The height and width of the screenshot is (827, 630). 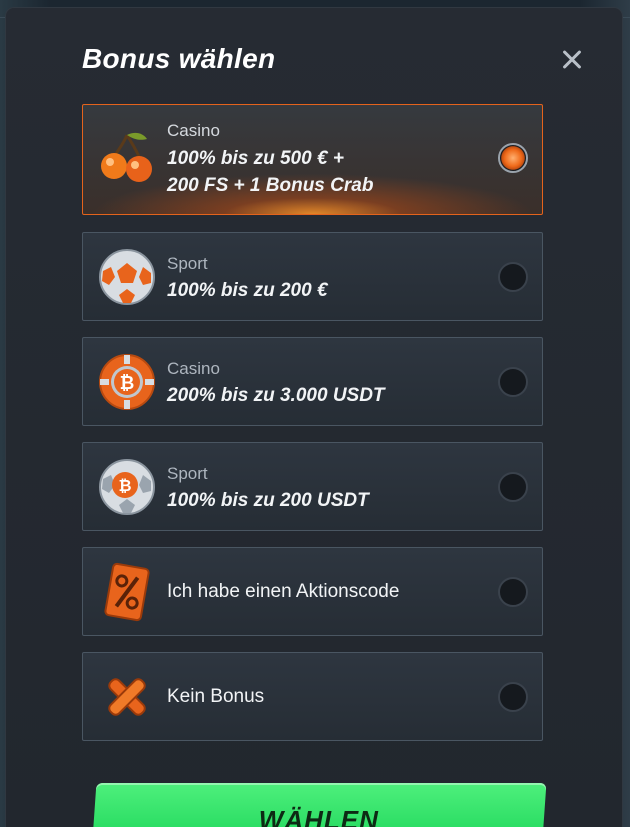 I want to click on cherries-icon, so click(x=126, y=157).